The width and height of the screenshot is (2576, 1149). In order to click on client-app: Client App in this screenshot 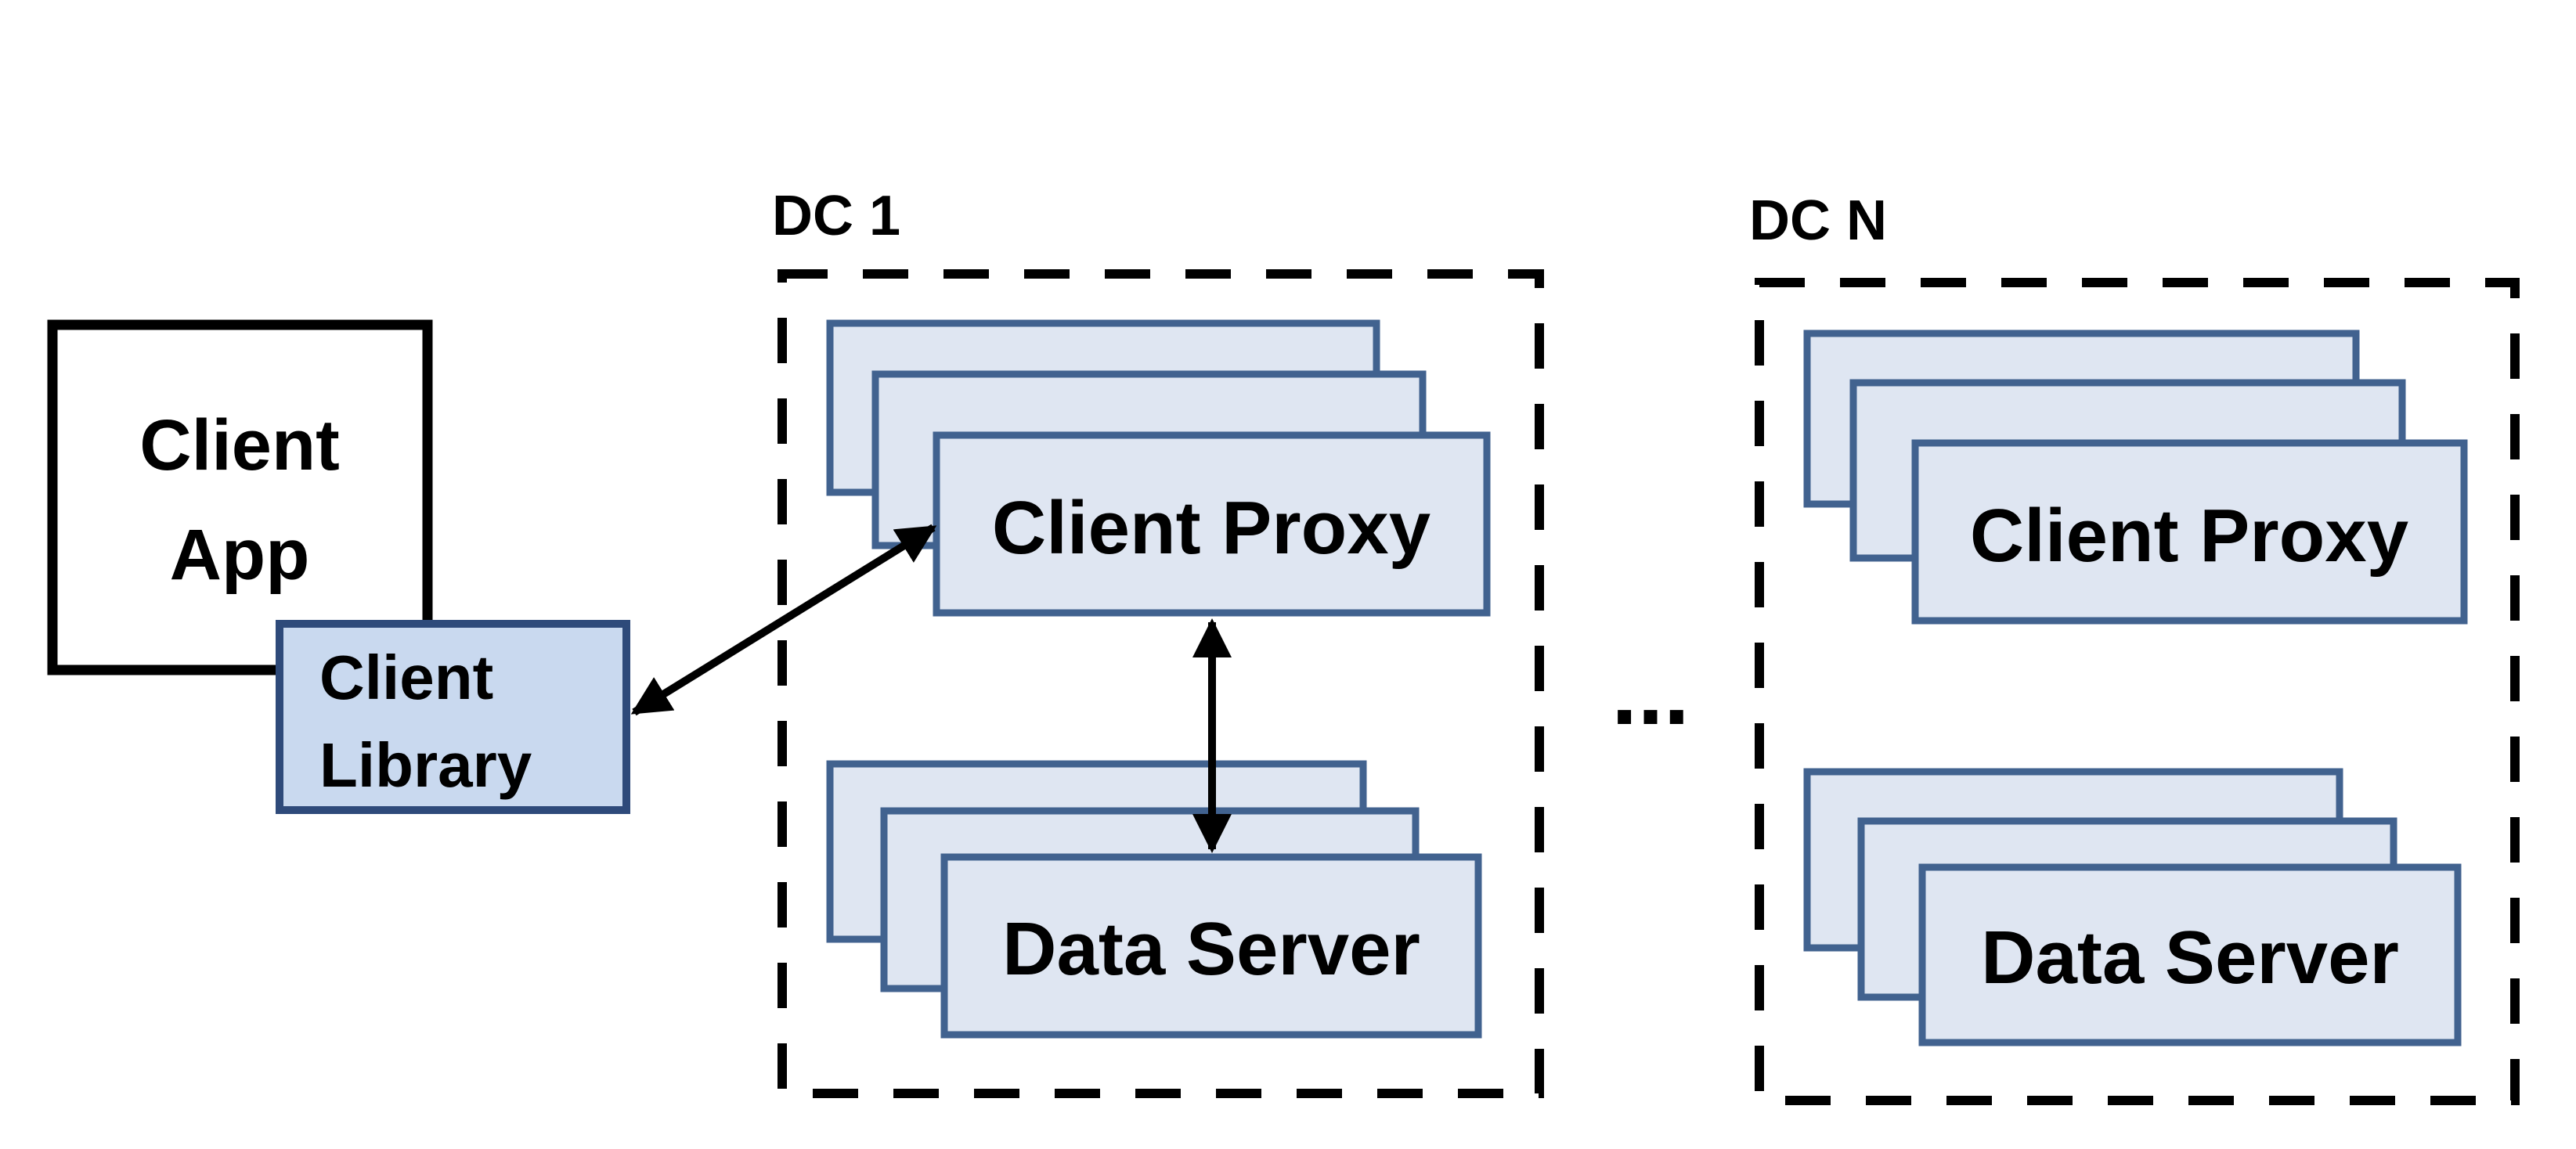, I will do `click(240, 497)`.